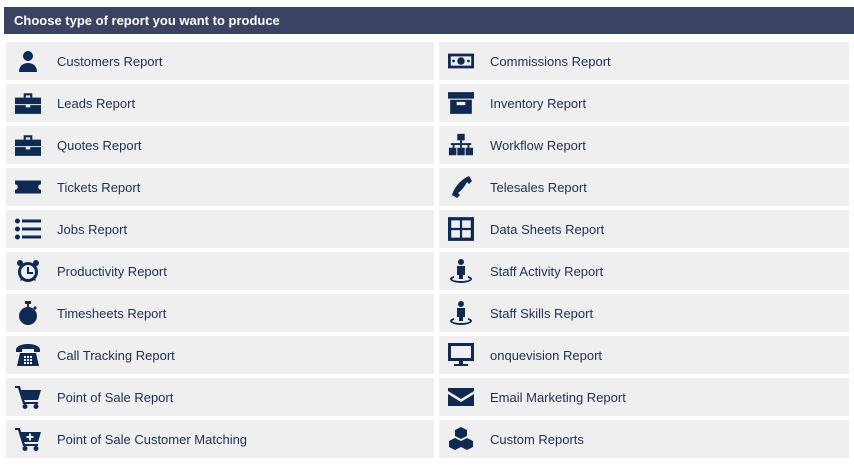  Describe the element at coordinates (644, 355) in the screenshot. I see `report-item-onquevision: onquevision Report` at that location.